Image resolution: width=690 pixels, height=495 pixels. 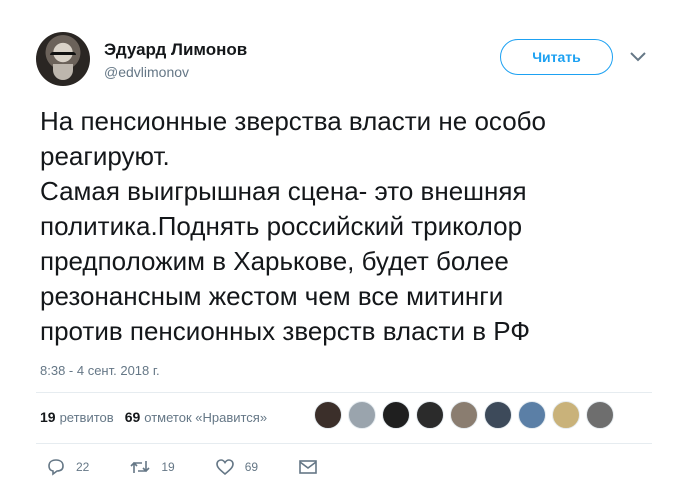 I want to click on retweets-count: 19, so click(x=48, y=417).